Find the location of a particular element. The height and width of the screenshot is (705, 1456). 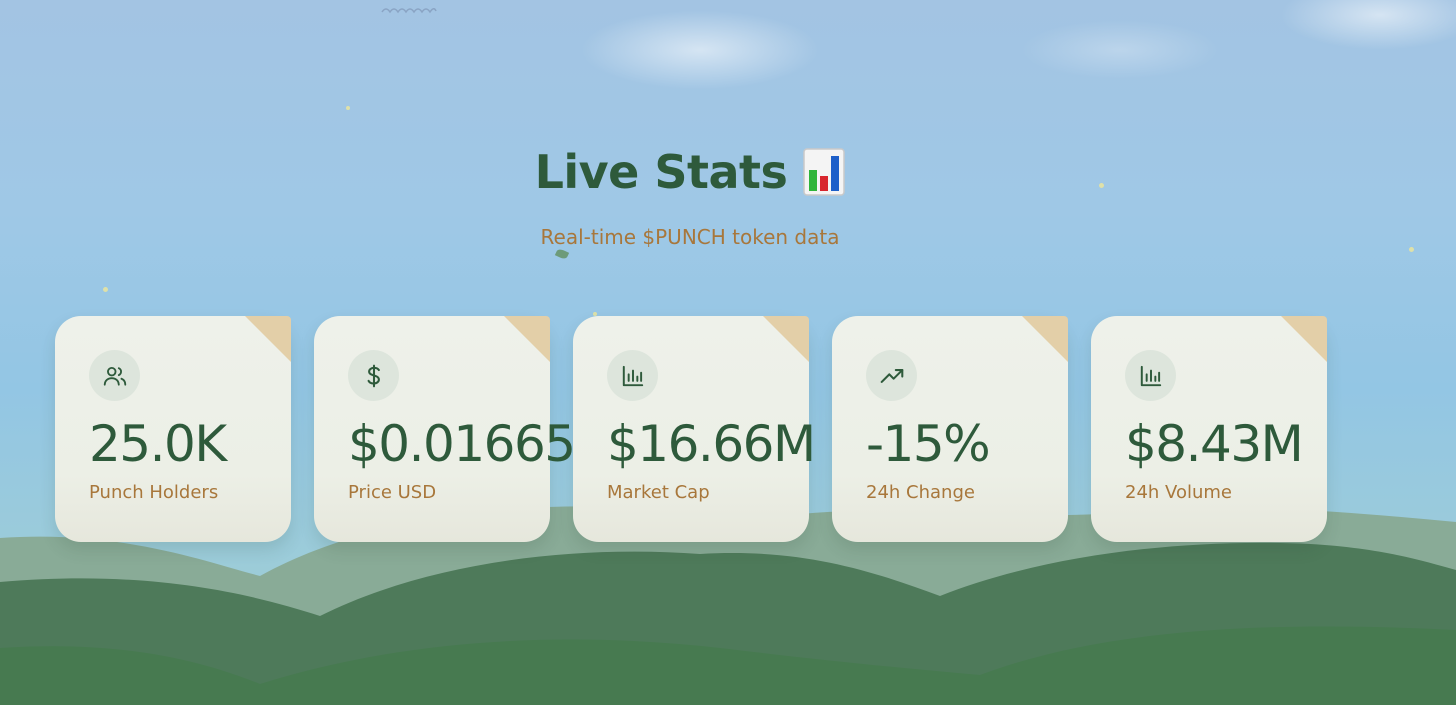

stat-value: $8.43M is located at coordinates (1214, 444).